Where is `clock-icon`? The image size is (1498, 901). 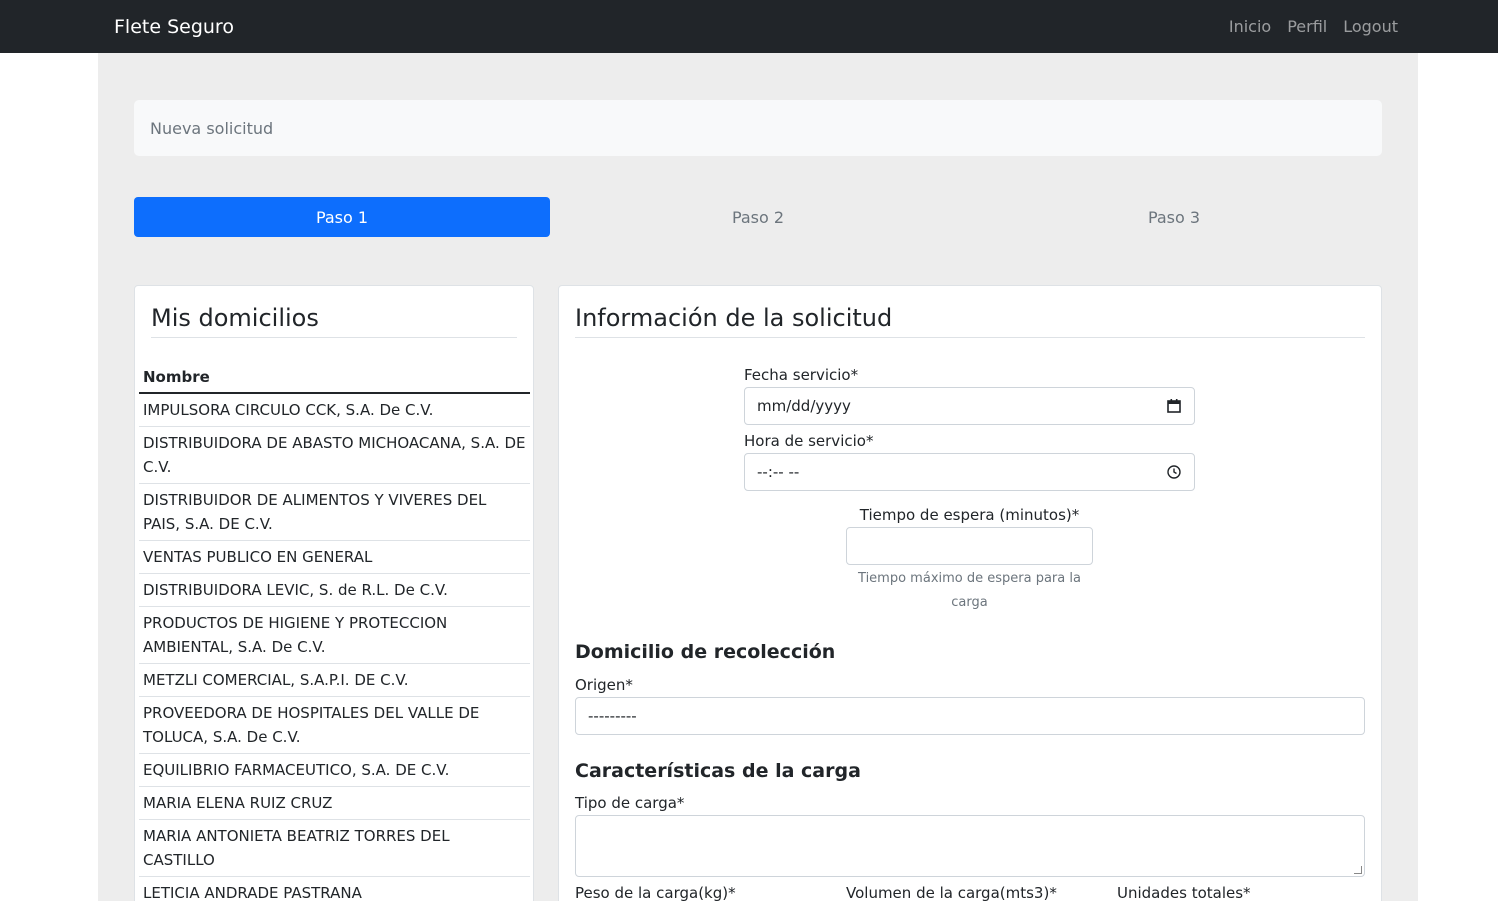
clock-icon is located at coordinates (1174, 472).